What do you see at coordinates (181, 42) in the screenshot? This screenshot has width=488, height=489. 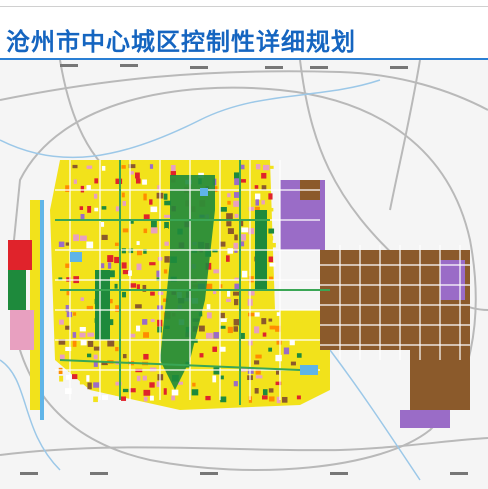 I see `map-title: 沧州市中心城区控制性详细规划` at bounding box center [181, 42].